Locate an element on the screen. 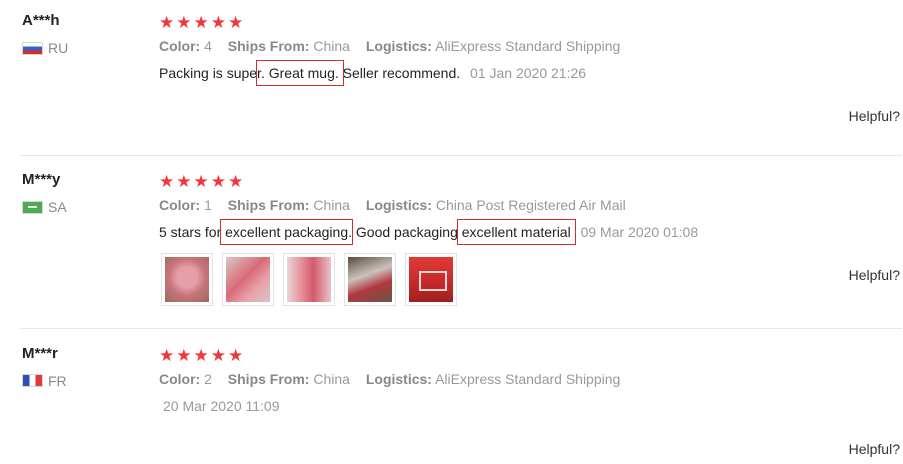 This screenshot has height=464, width=903. france-flag-icon is located at coordinates (32, 380).